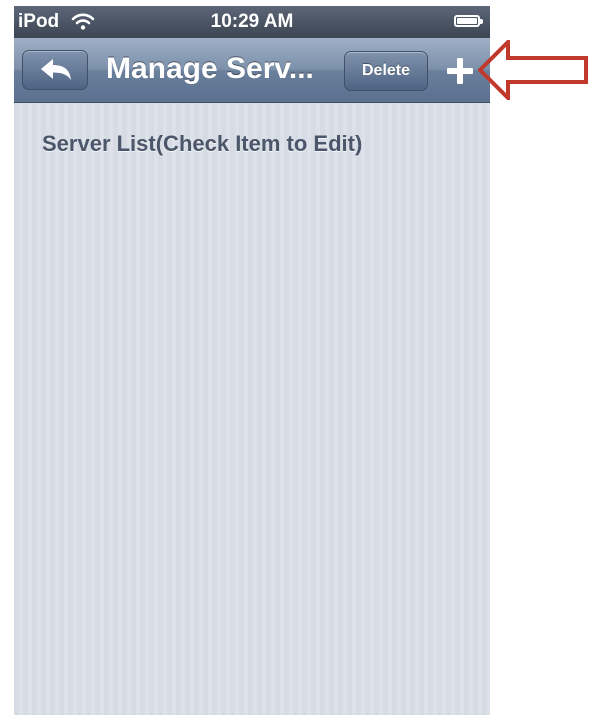 The height and width of the screenshot is (715, 590). I want to click on plus-icon, so click(460, 71).